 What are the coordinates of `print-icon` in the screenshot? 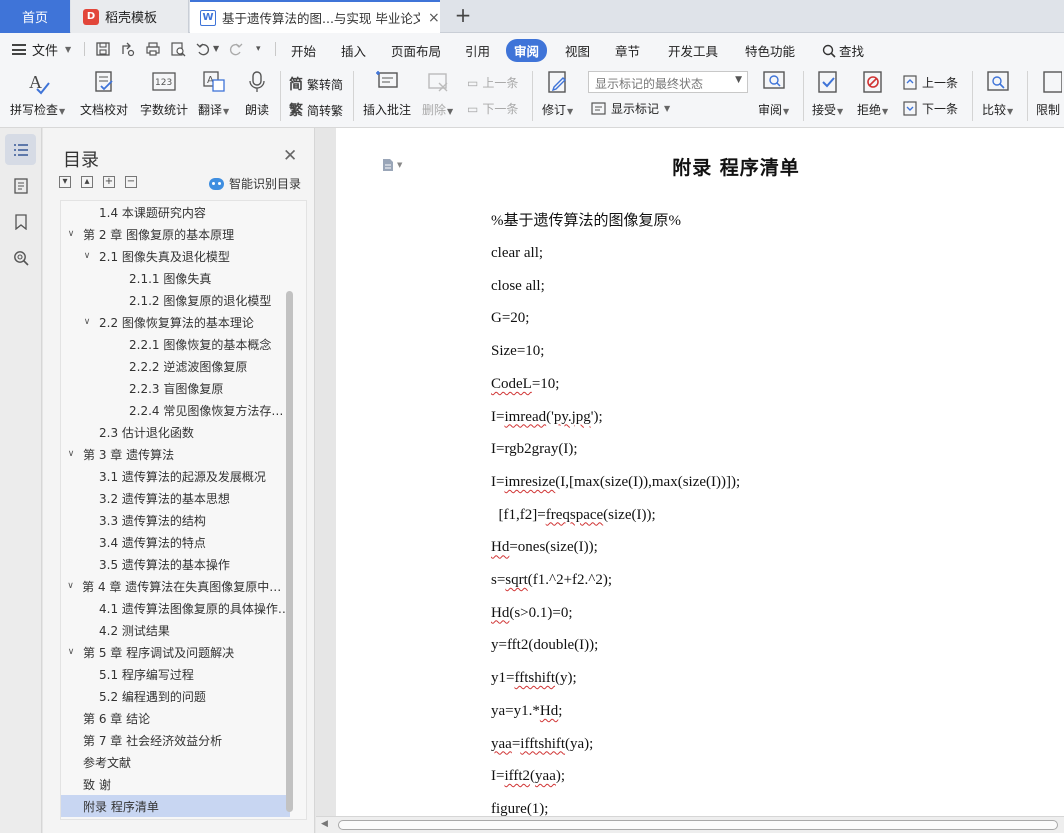 It's located at (153, 49).